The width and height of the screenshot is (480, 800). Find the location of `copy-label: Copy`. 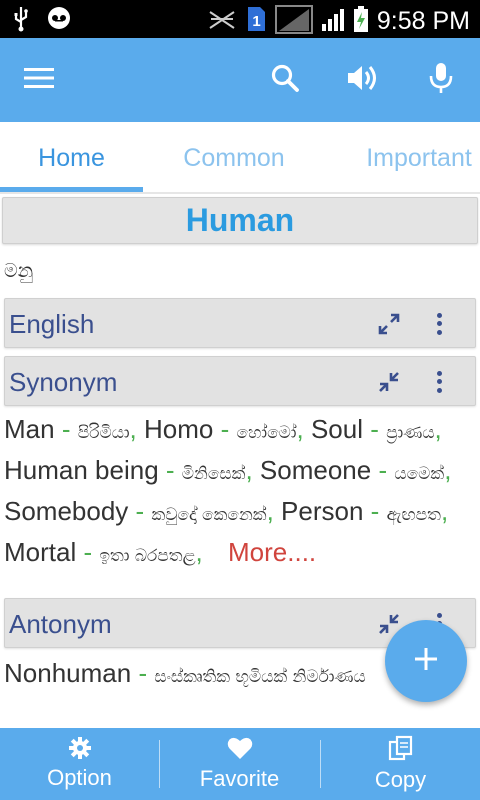

copy-label: Copy is located at coordinates (400, 779).